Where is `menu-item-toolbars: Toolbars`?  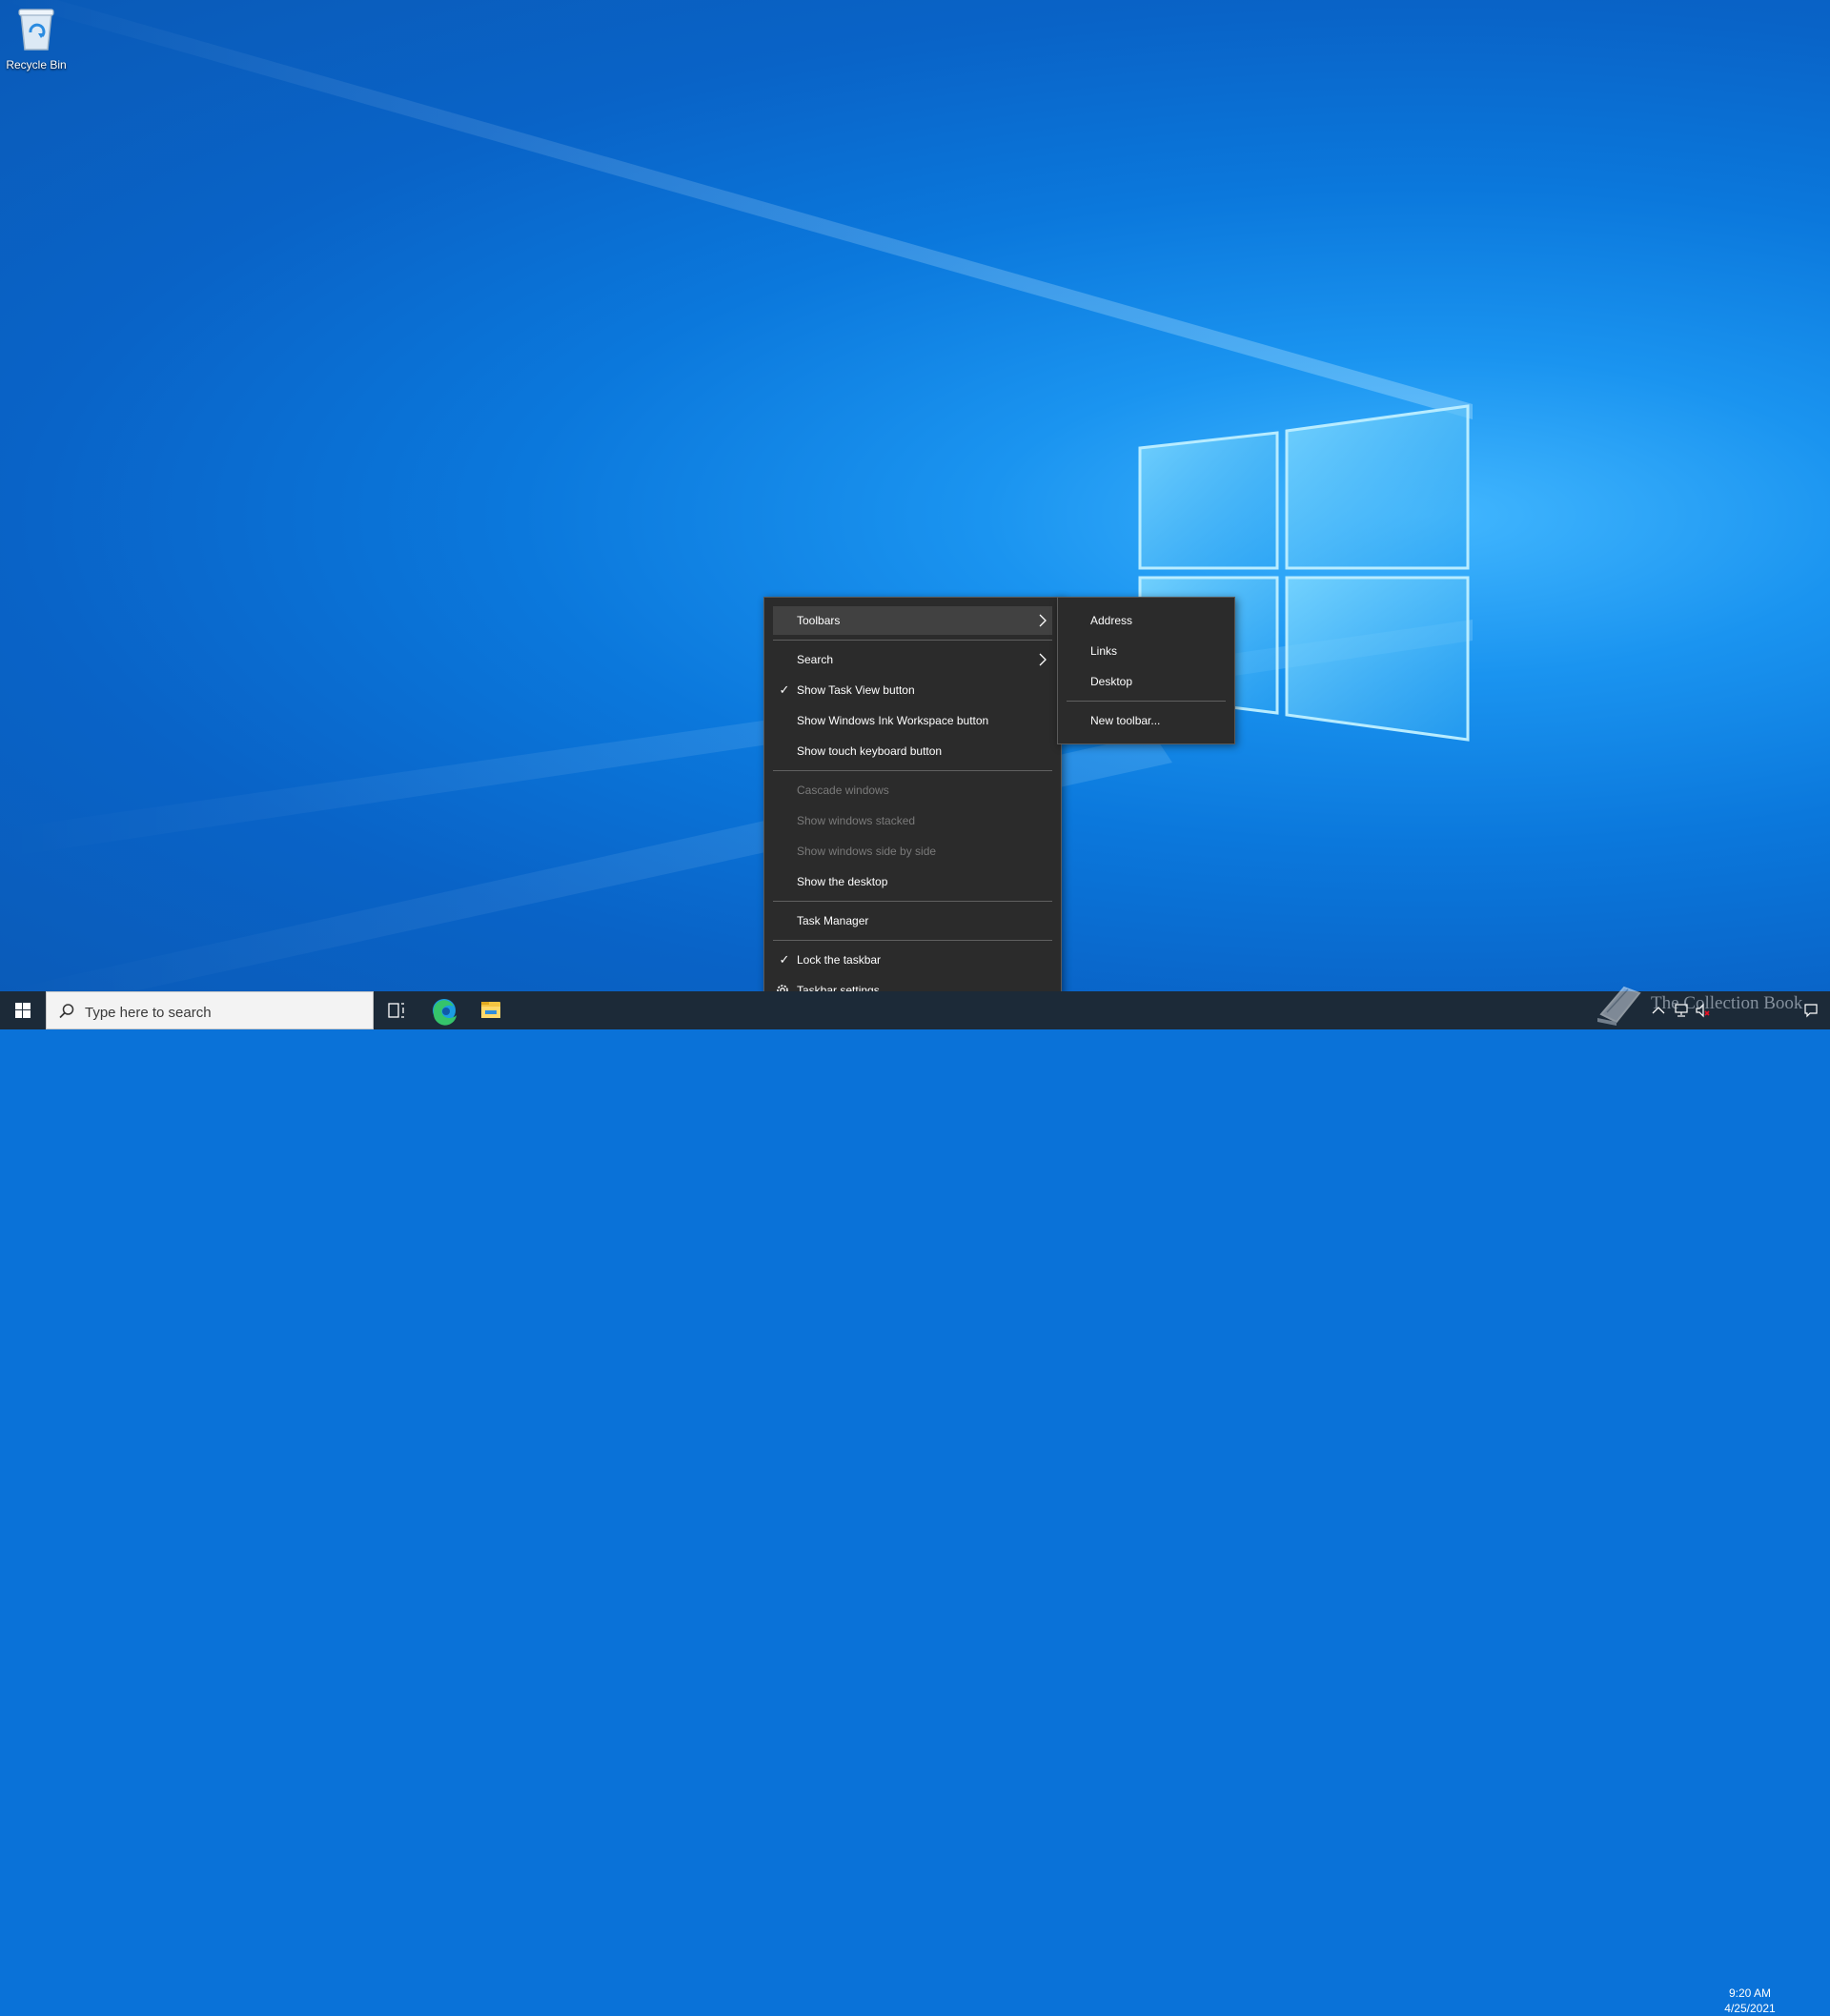
menu-item-toolbars: Toolbars is located at coordinates (913, 620).